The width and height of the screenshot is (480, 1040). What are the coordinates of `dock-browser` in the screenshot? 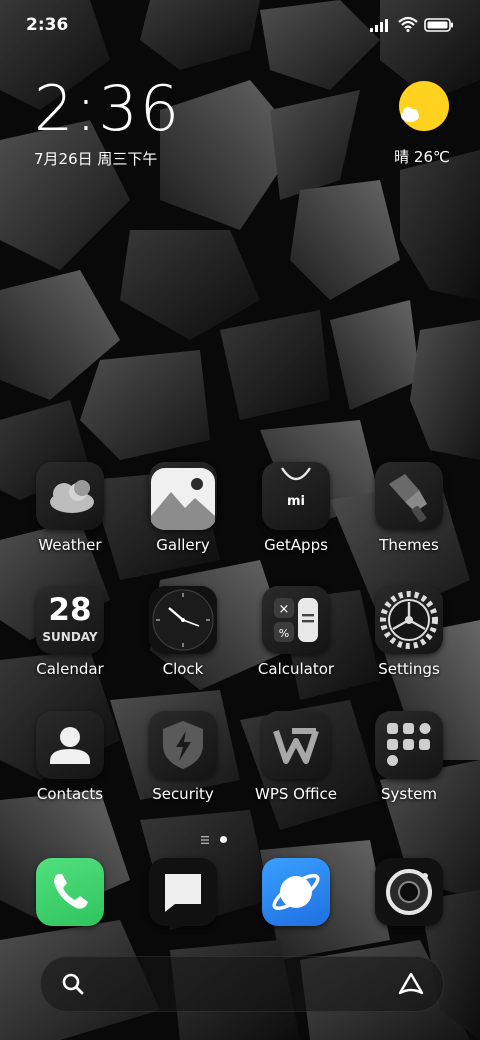 It's located at (296, 892).